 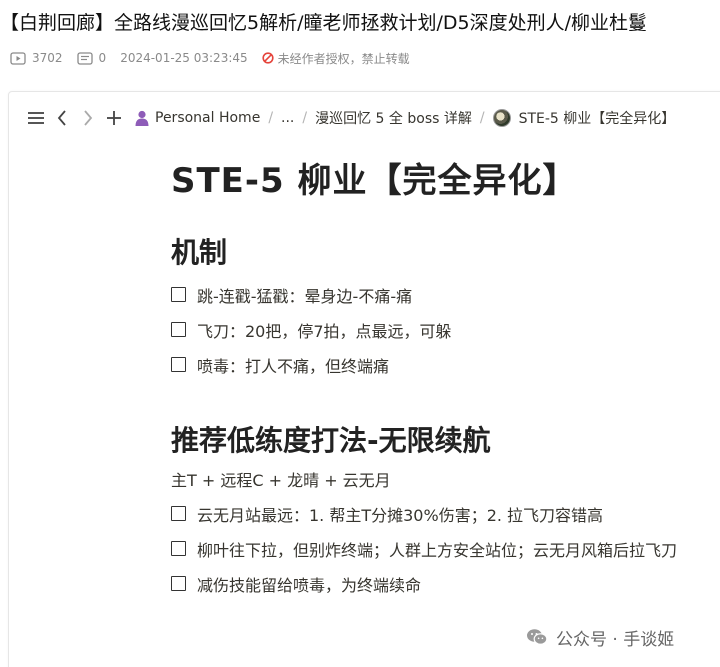 What do you see at coordinates (199, 252) in the screenshot?
I see `section-heading-mechanics: 机制` at bounding box center [199, 252].